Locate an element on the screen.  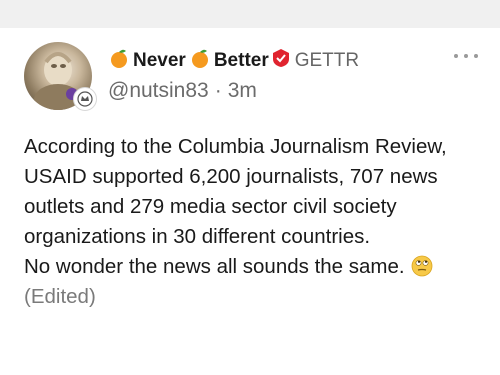
author-name: Never Better GETTR is located at coordinates (233, 61).